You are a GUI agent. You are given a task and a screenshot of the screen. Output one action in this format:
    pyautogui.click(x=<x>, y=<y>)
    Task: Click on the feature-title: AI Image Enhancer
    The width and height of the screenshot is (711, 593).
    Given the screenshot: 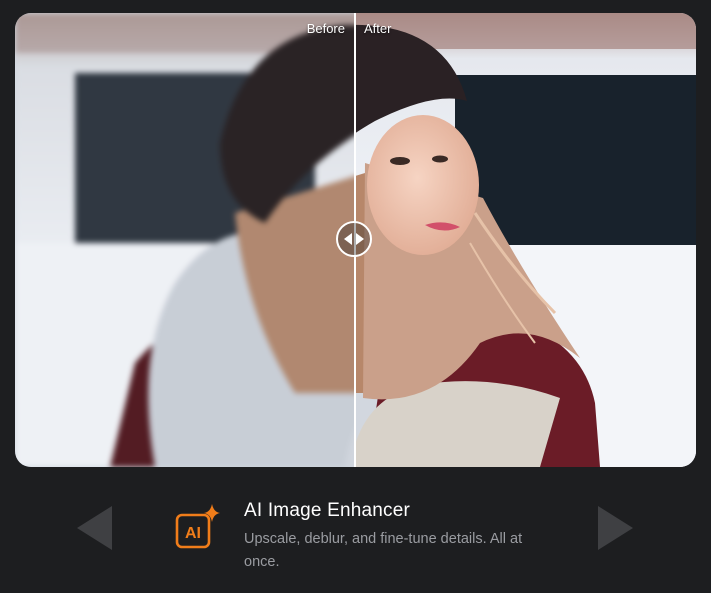 What is the action you would take?
    pyautogui.click(x=327, y=510)
    